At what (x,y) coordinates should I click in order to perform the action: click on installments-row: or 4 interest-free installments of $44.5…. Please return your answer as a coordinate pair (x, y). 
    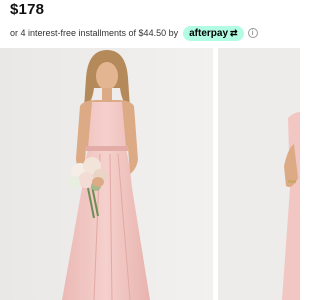
    Looking at the image, I should click on (134, 33).